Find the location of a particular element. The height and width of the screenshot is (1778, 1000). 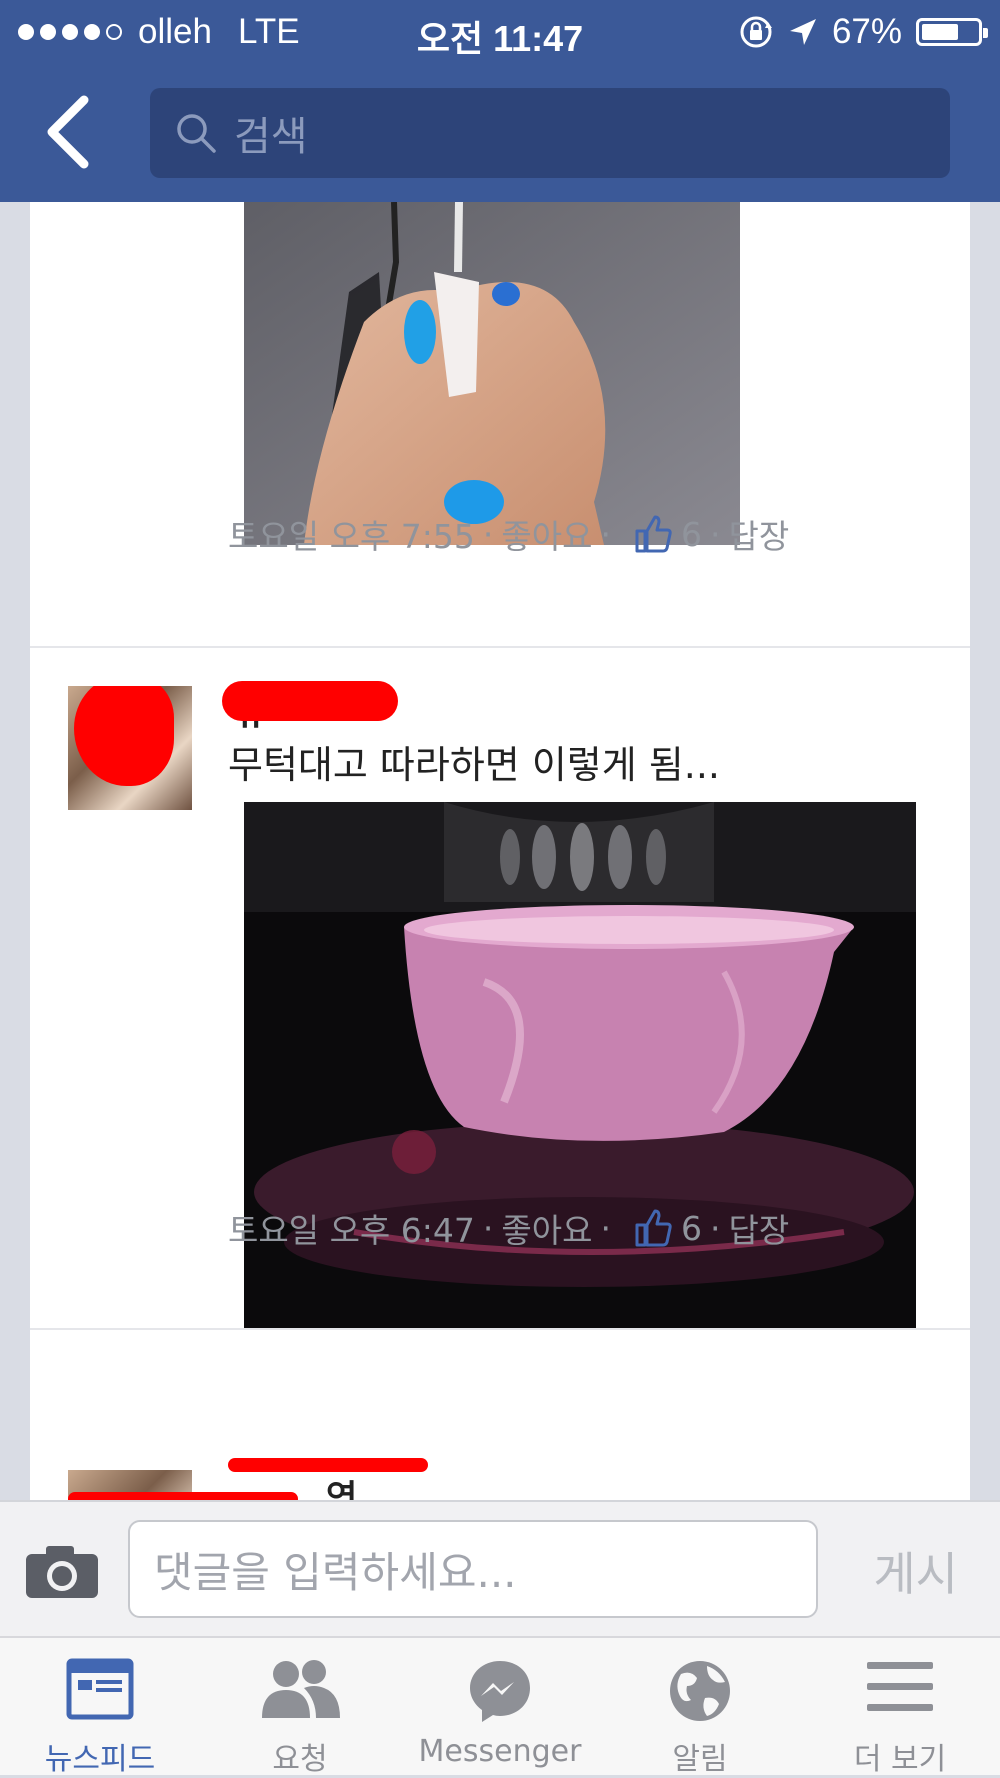

tab-news-feed: 뉴스피드 is located at coordinates (100, 1707).